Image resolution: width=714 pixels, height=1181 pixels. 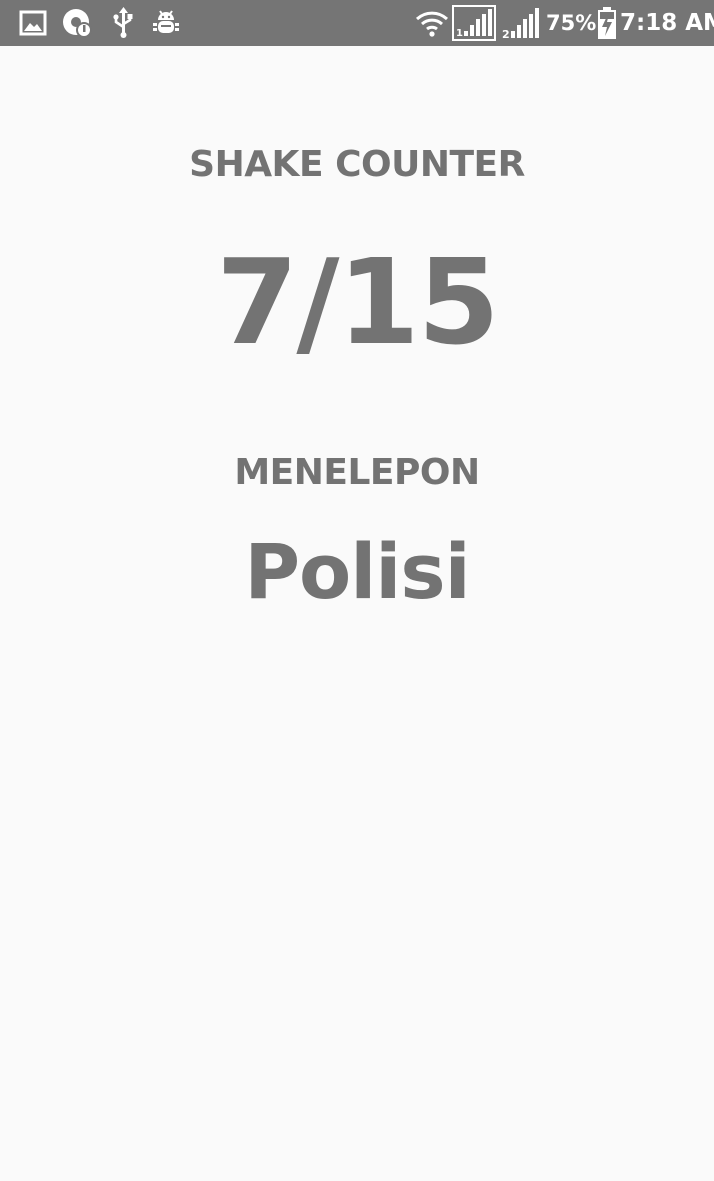 What do you see at coordinates (667, 23) in the screenshot?
I see `status-time: 7:18 AM` at bounding box center [667, 23].